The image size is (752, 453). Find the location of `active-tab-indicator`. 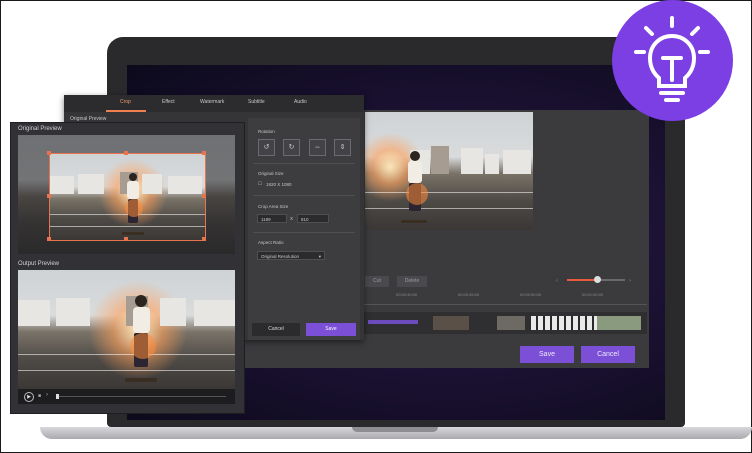

active-tab-indicator is located at coordinates (126, 111).